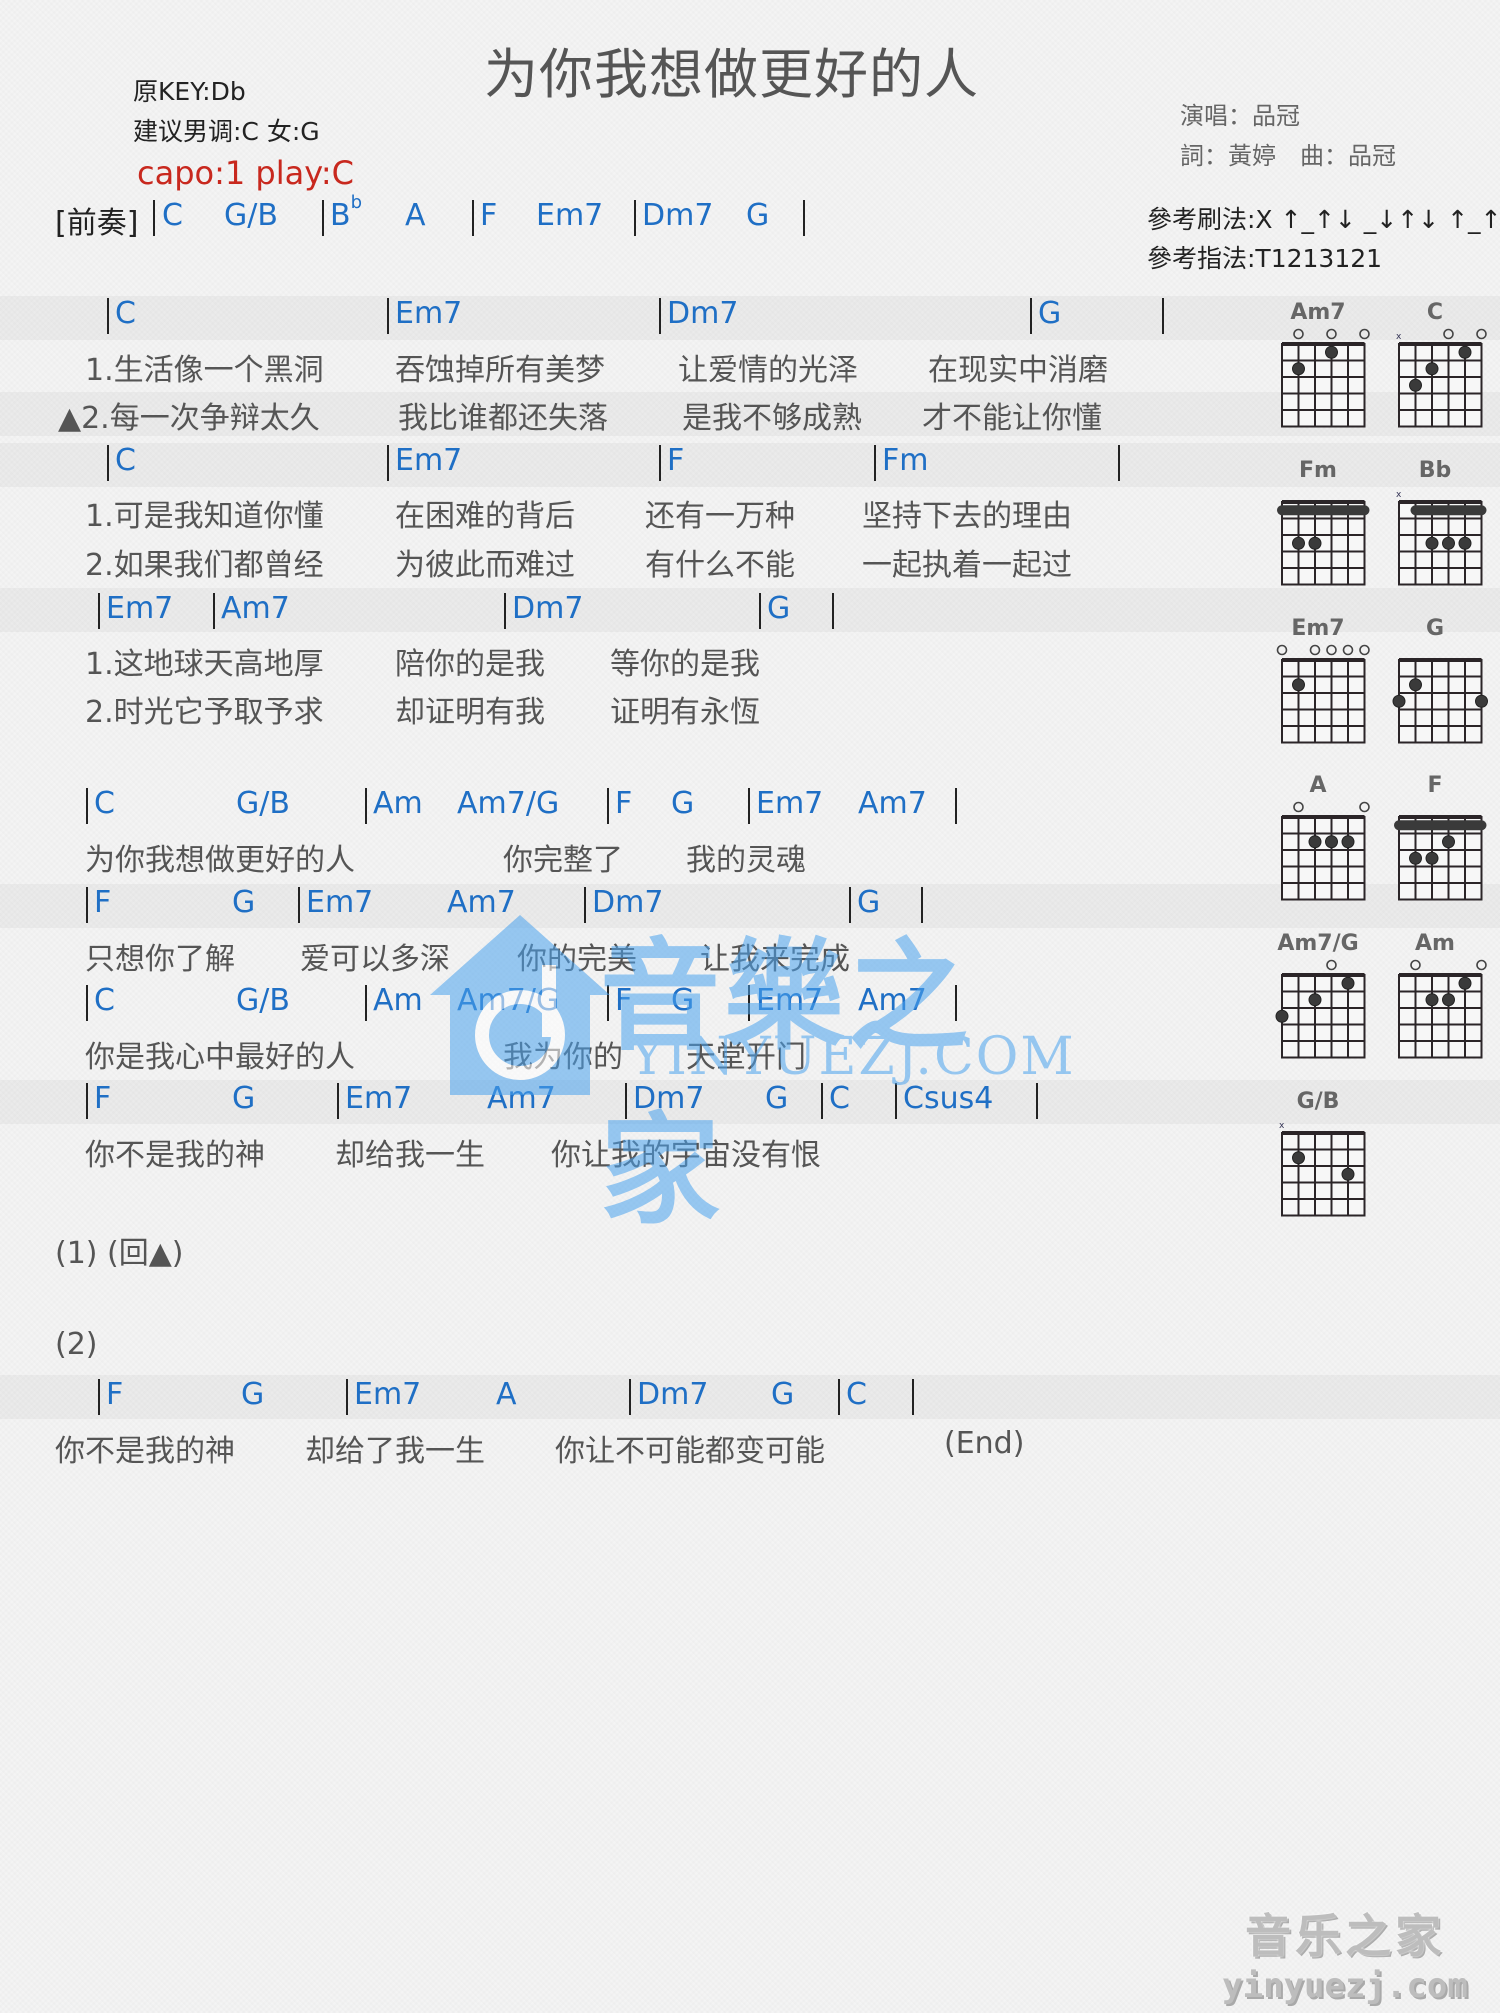  Describe the element at coordinates (189, 91) in the screenshot. I see `original-key: 原KEY:Db` at that location.